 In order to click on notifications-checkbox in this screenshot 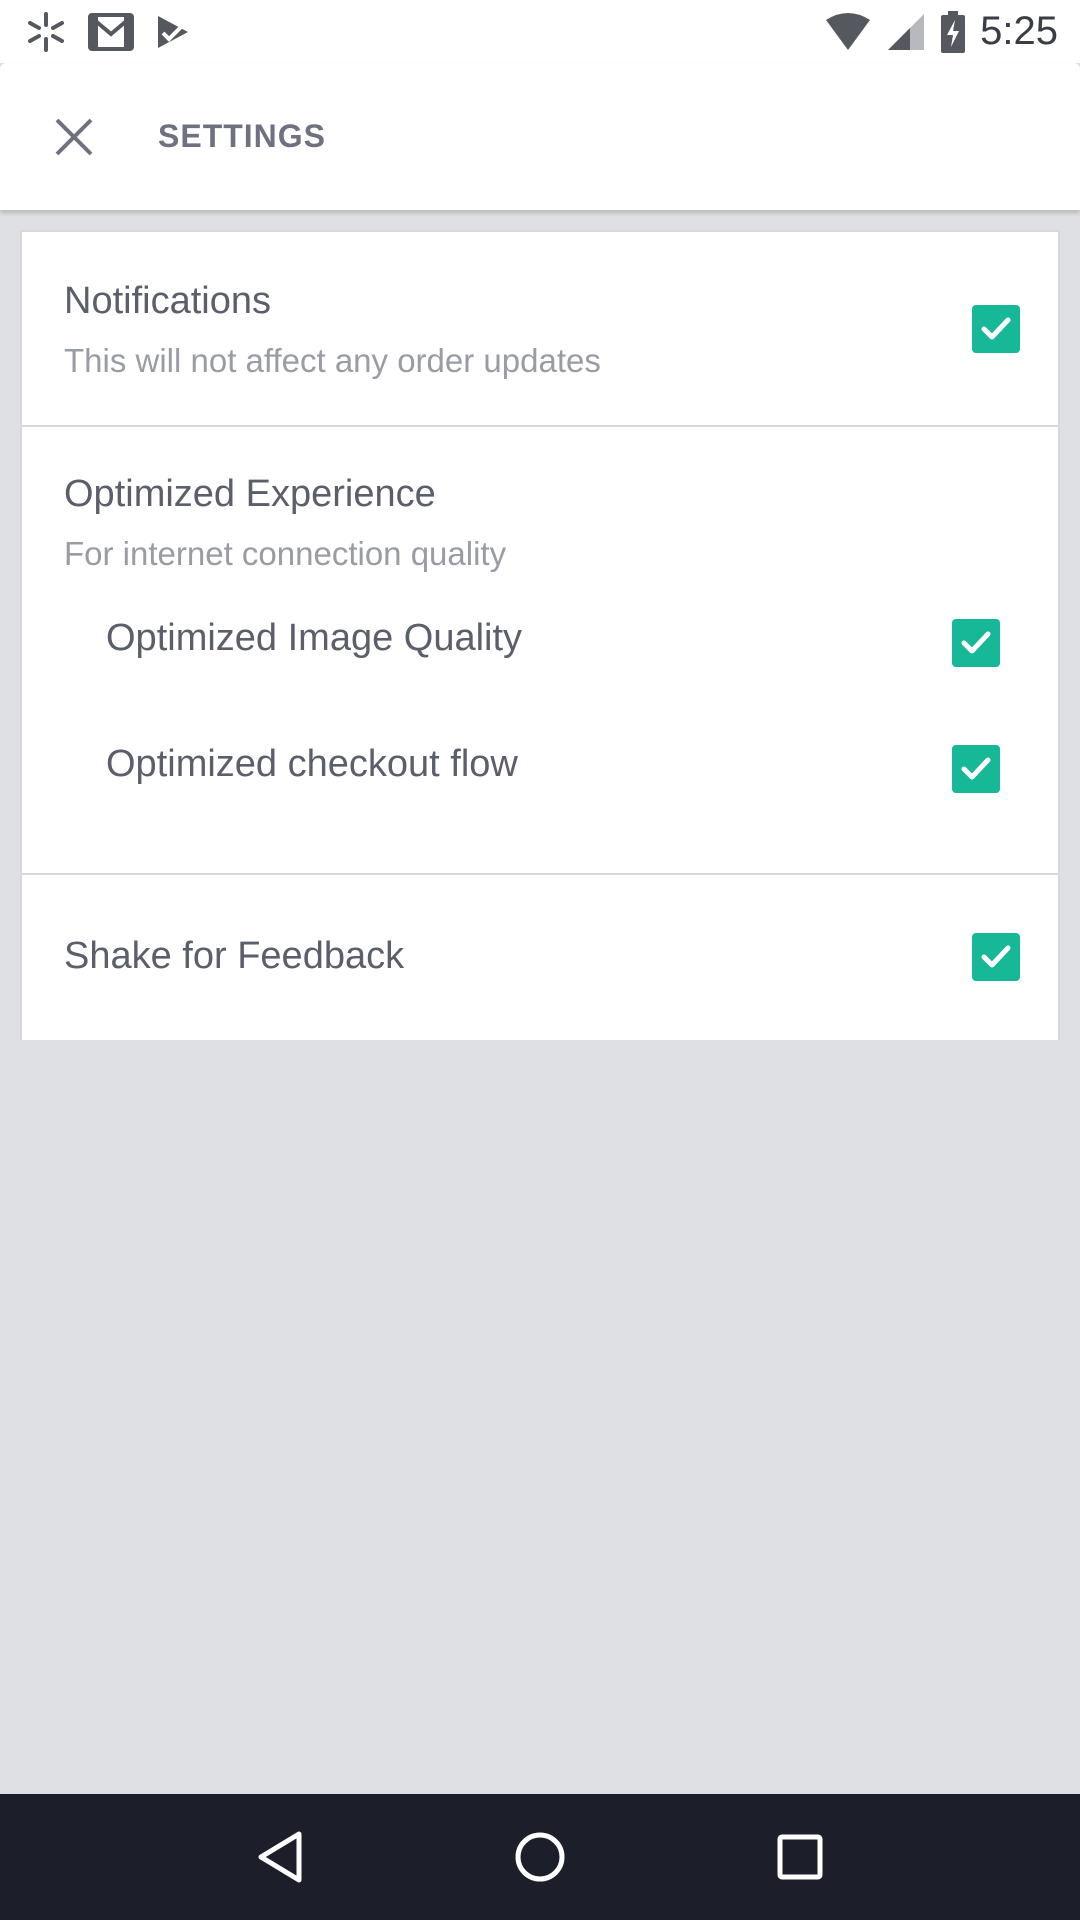, I will do `click(996, 329)`.